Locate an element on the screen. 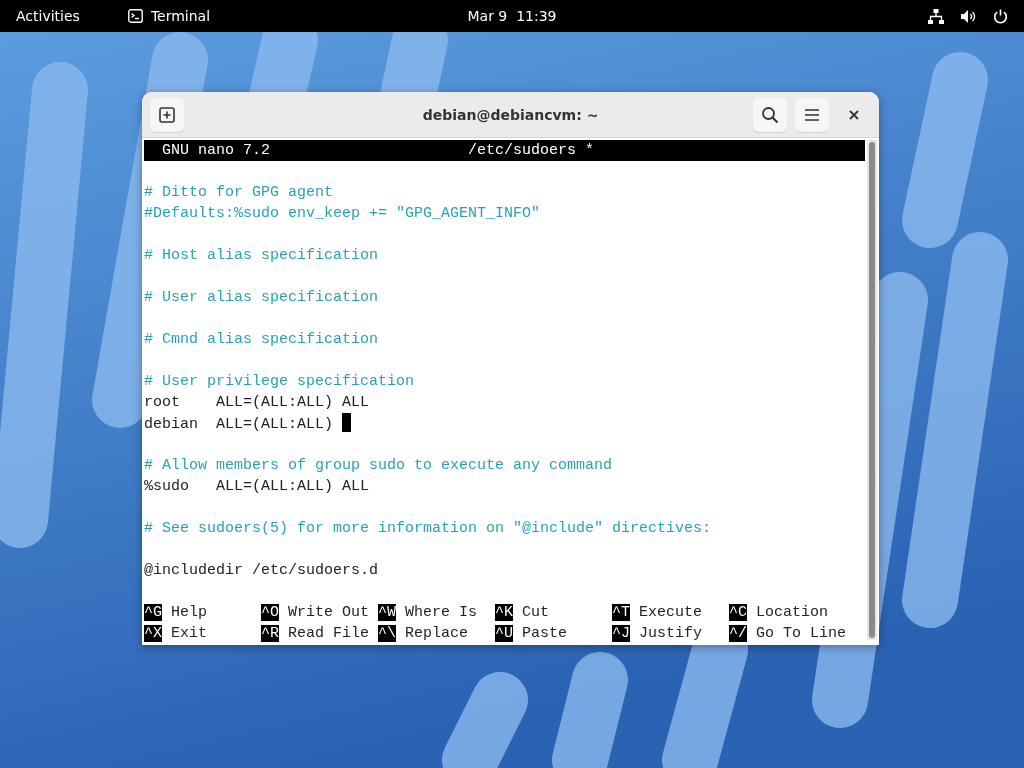  comment-line: # Ditto for GPG agent is located at coordinates (239, 192).